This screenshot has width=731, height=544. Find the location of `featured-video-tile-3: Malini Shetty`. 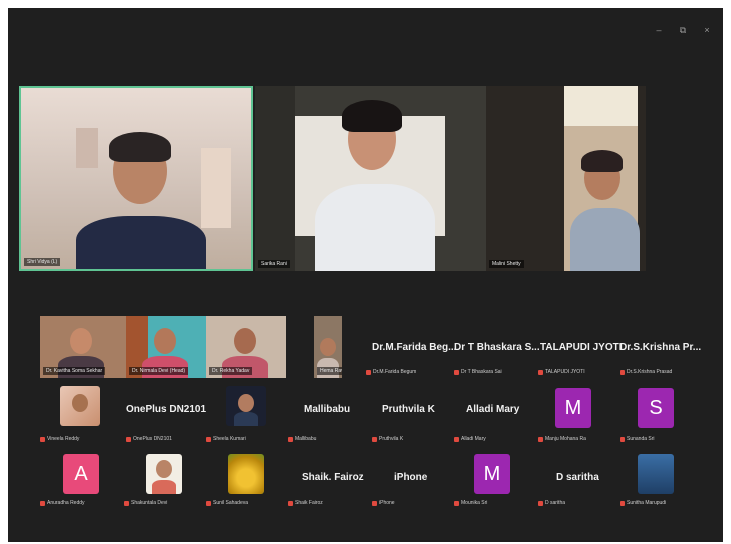

featured-video-tile-3: Malini Shetty is located at coordinates (566, 178).